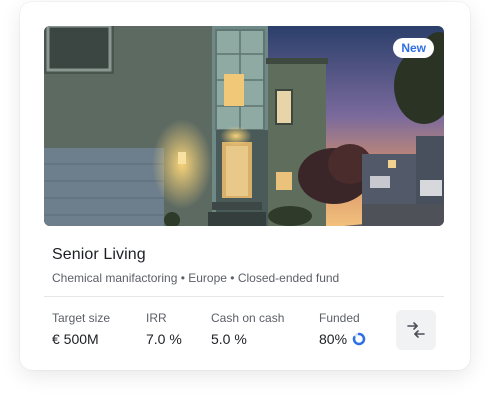 The width and height of the screenshot is (491, 410). I want to click on stat-label: Target size, so click(81, 318).